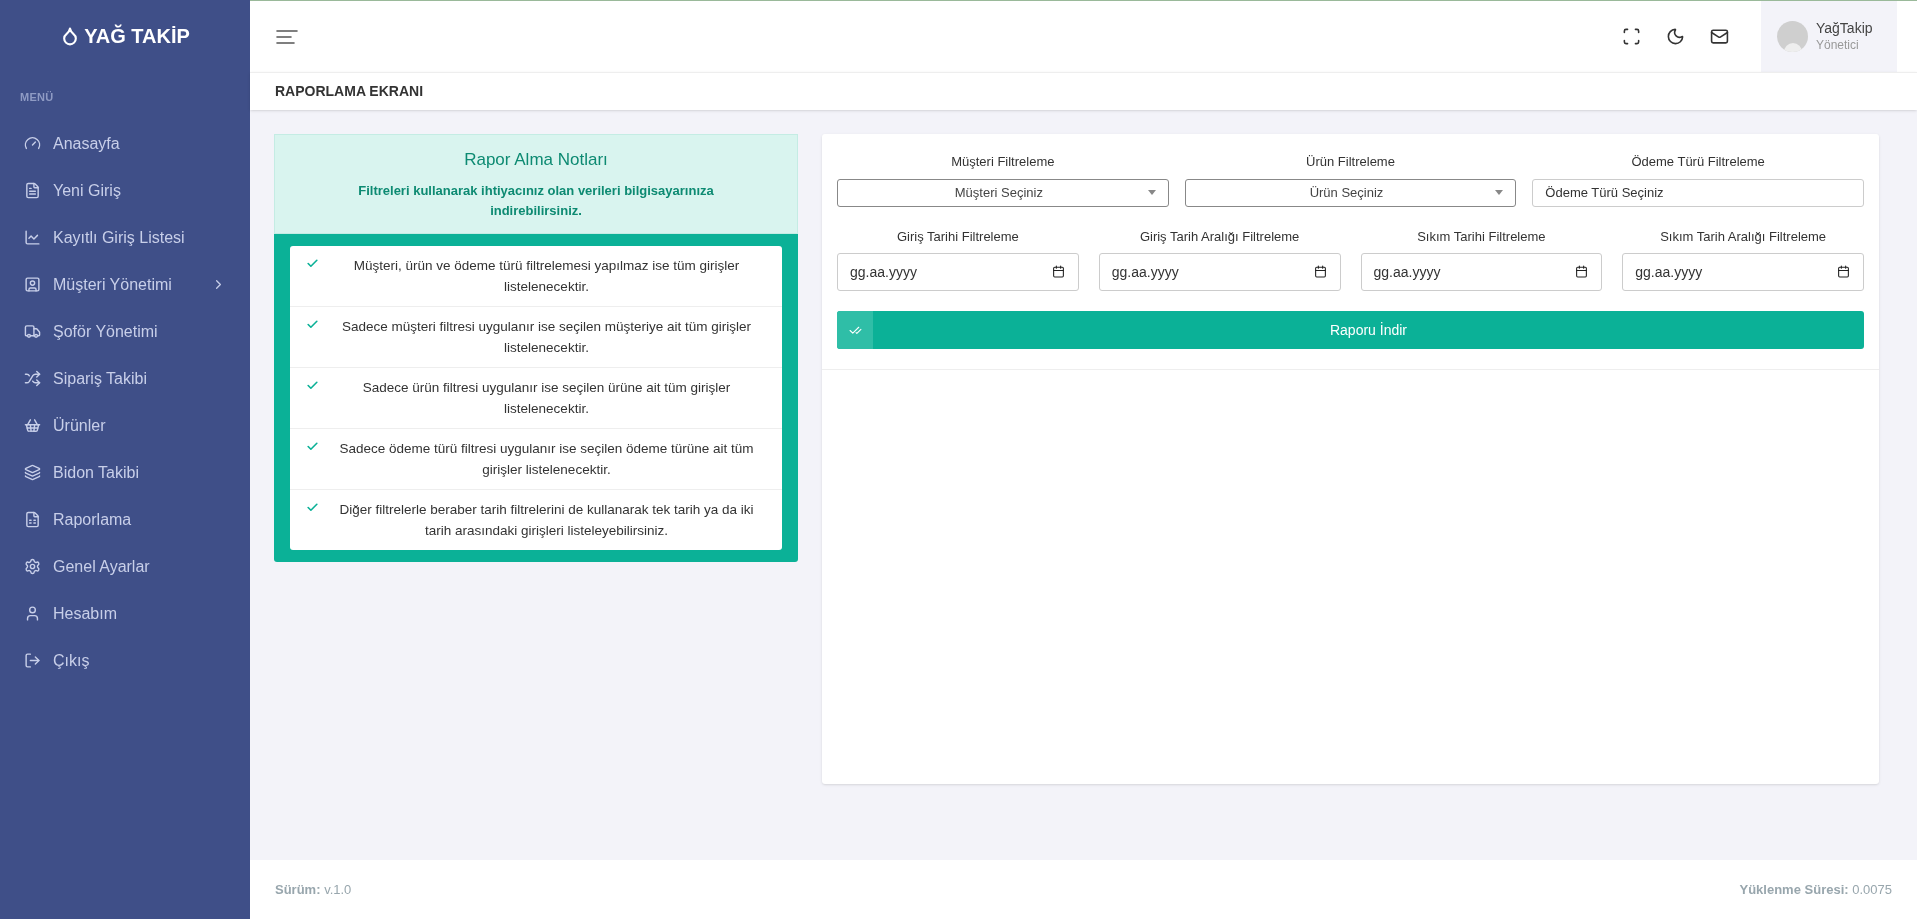 Image resolution: width=1917 pixels, height=919 pixels. What do you see at coordinates (1815, 889) in the screenshot?
I see `load-time-text: Yüklenme Süresi: 0.0075` at bounding box center [1815, 889].